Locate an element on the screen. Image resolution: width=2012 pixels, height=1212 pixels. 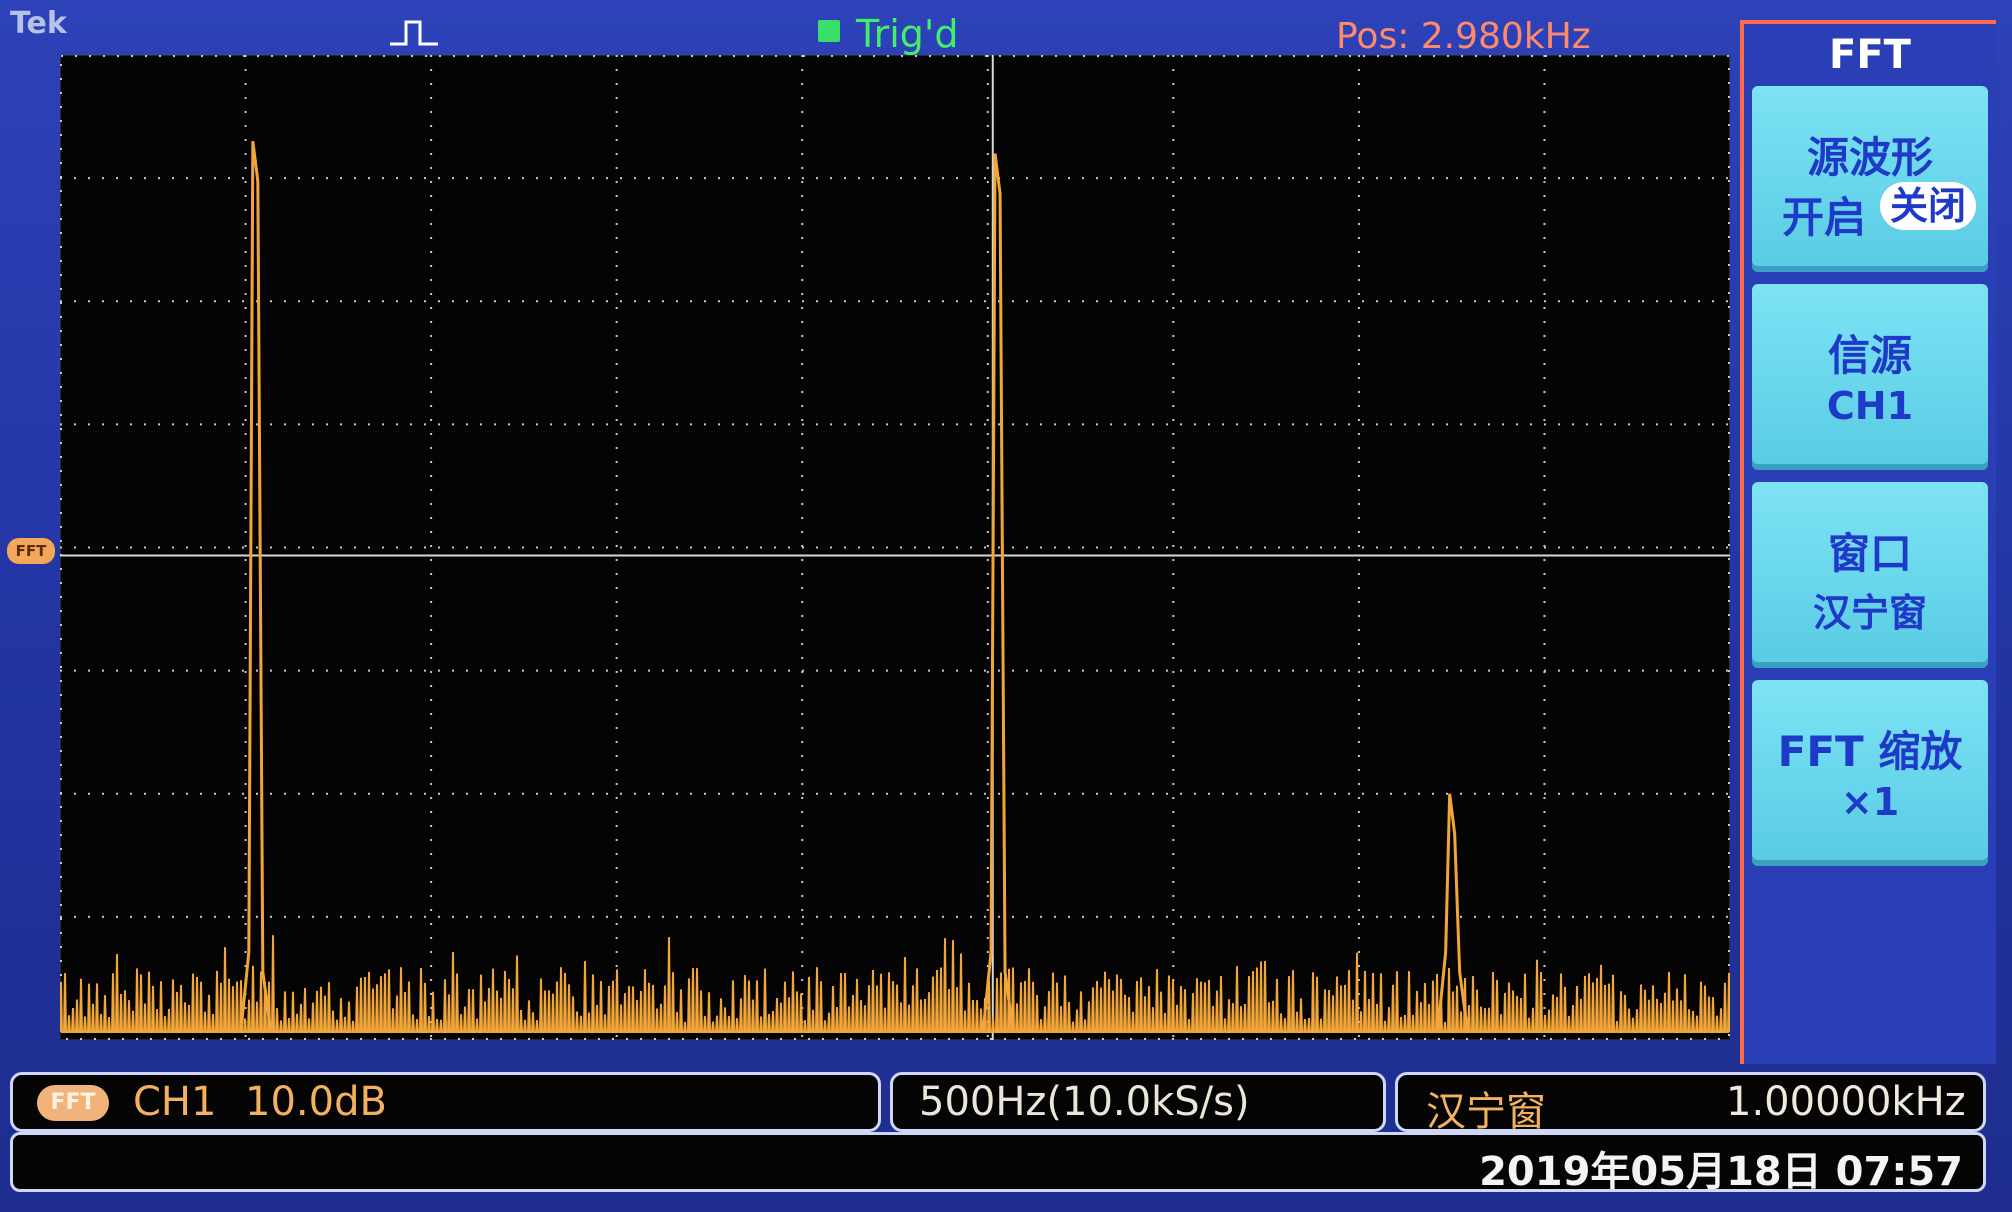
fft-badge: FFT is located at coordinates (73, 1103).